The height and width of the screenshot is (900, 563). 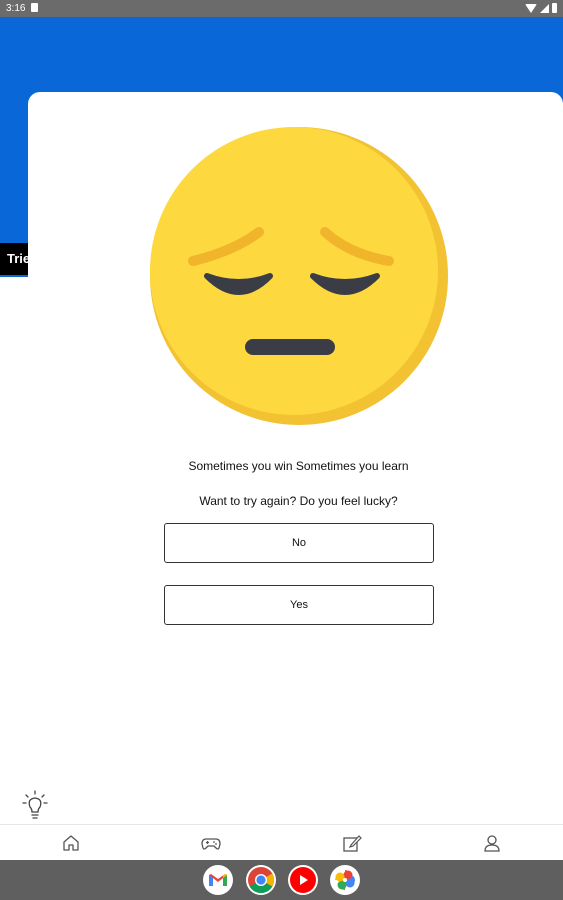 I want to click on dialog-question: Want to try again? Do you feel lucky?, so click(x=298, y=501).